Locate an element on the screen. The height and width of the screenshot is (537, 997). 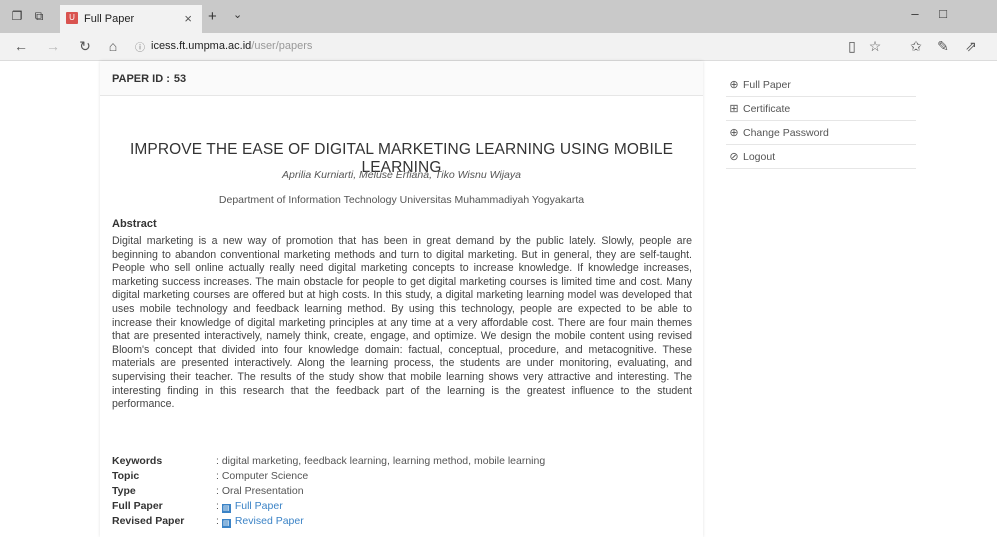
reading-view-icon: ▯ is located at coordinates (852, 46).